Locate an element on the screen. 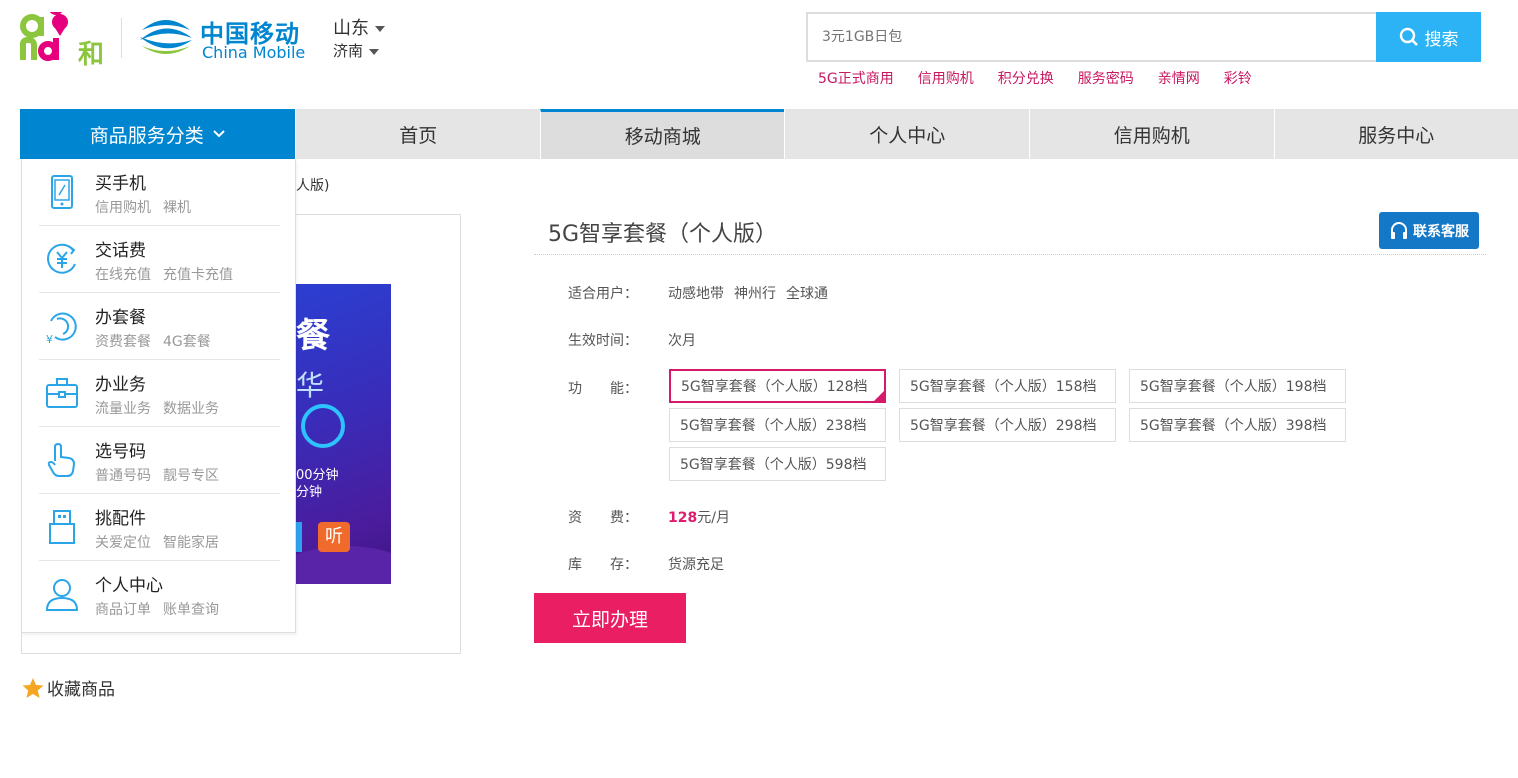 Image resolution: width=1518 pixels, height=778 pixels. poster-text: 分钟 is located at coordinates (309, 492).